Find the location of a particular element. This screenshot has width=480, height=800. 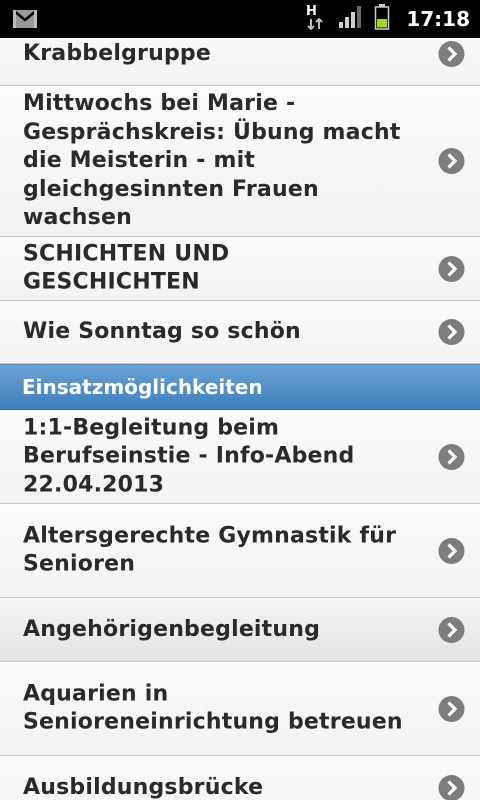

list-item: Altersgerechte Gymnastik für Senioren is located at coordinates (240, 551).